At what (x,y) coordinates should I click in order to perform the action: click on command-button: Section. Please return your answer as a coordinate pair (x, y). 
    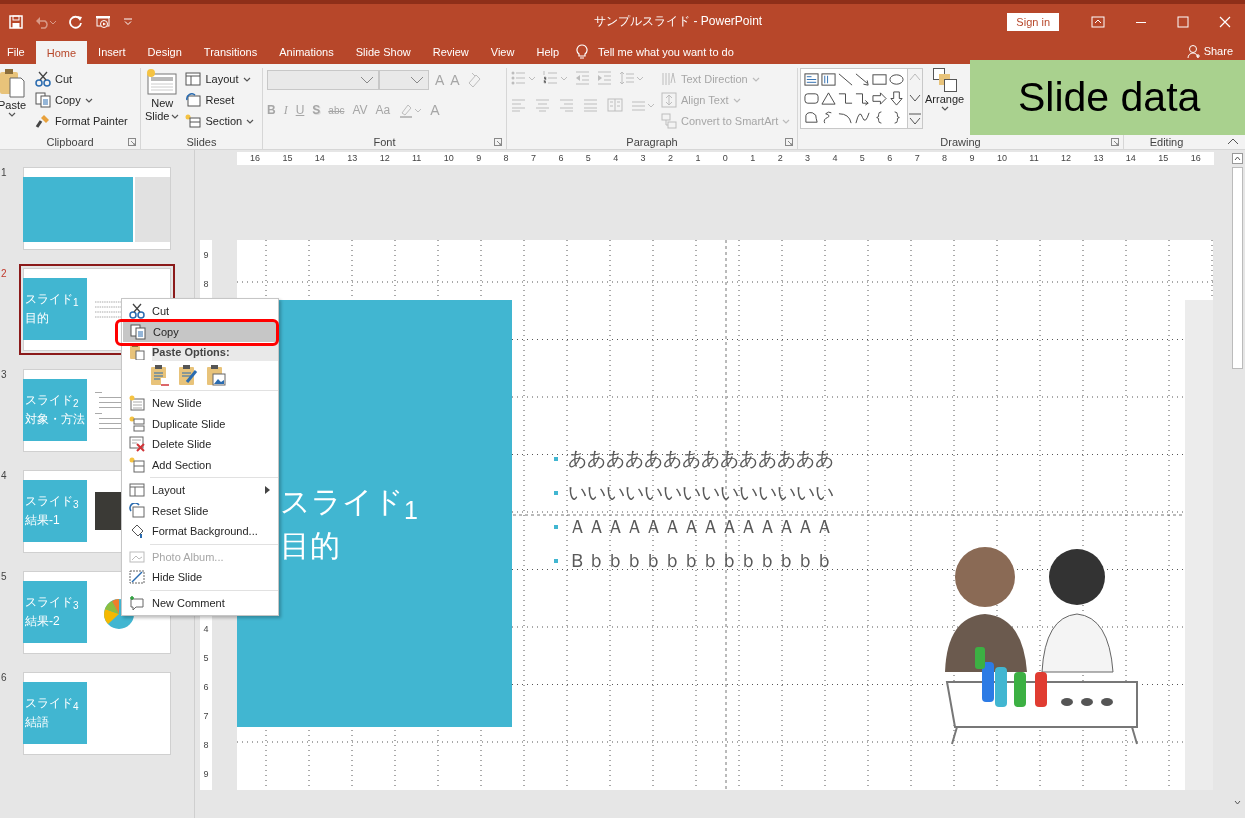
    Looking at the image, I should click on (220, 121).